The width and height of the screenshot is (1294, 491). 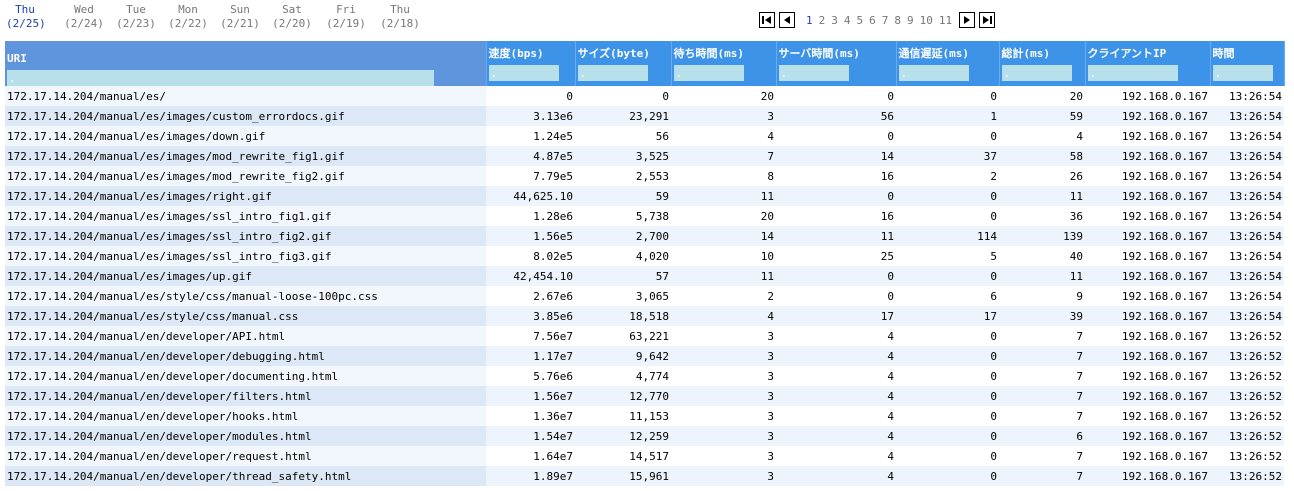 What do you see at coordinates (220, 78) in the screenshot?
I see `uri-filter-input` at bounding box center [220, 78].